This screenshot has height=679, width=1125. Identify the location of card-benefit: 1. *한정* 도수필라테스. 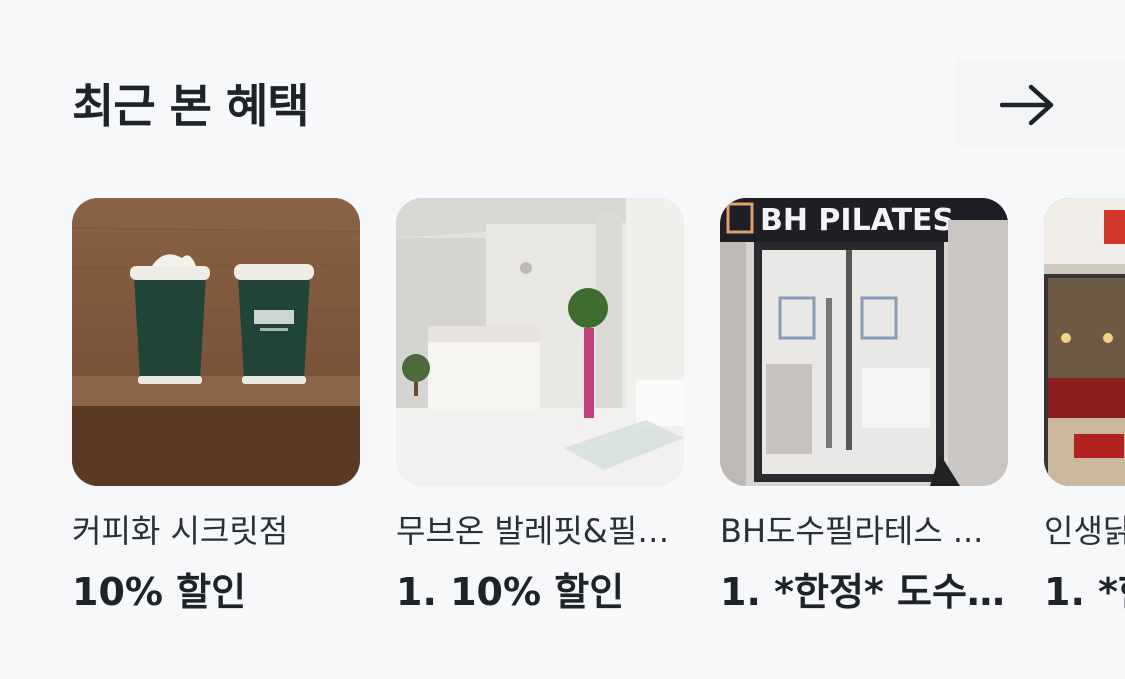
(864, 592).